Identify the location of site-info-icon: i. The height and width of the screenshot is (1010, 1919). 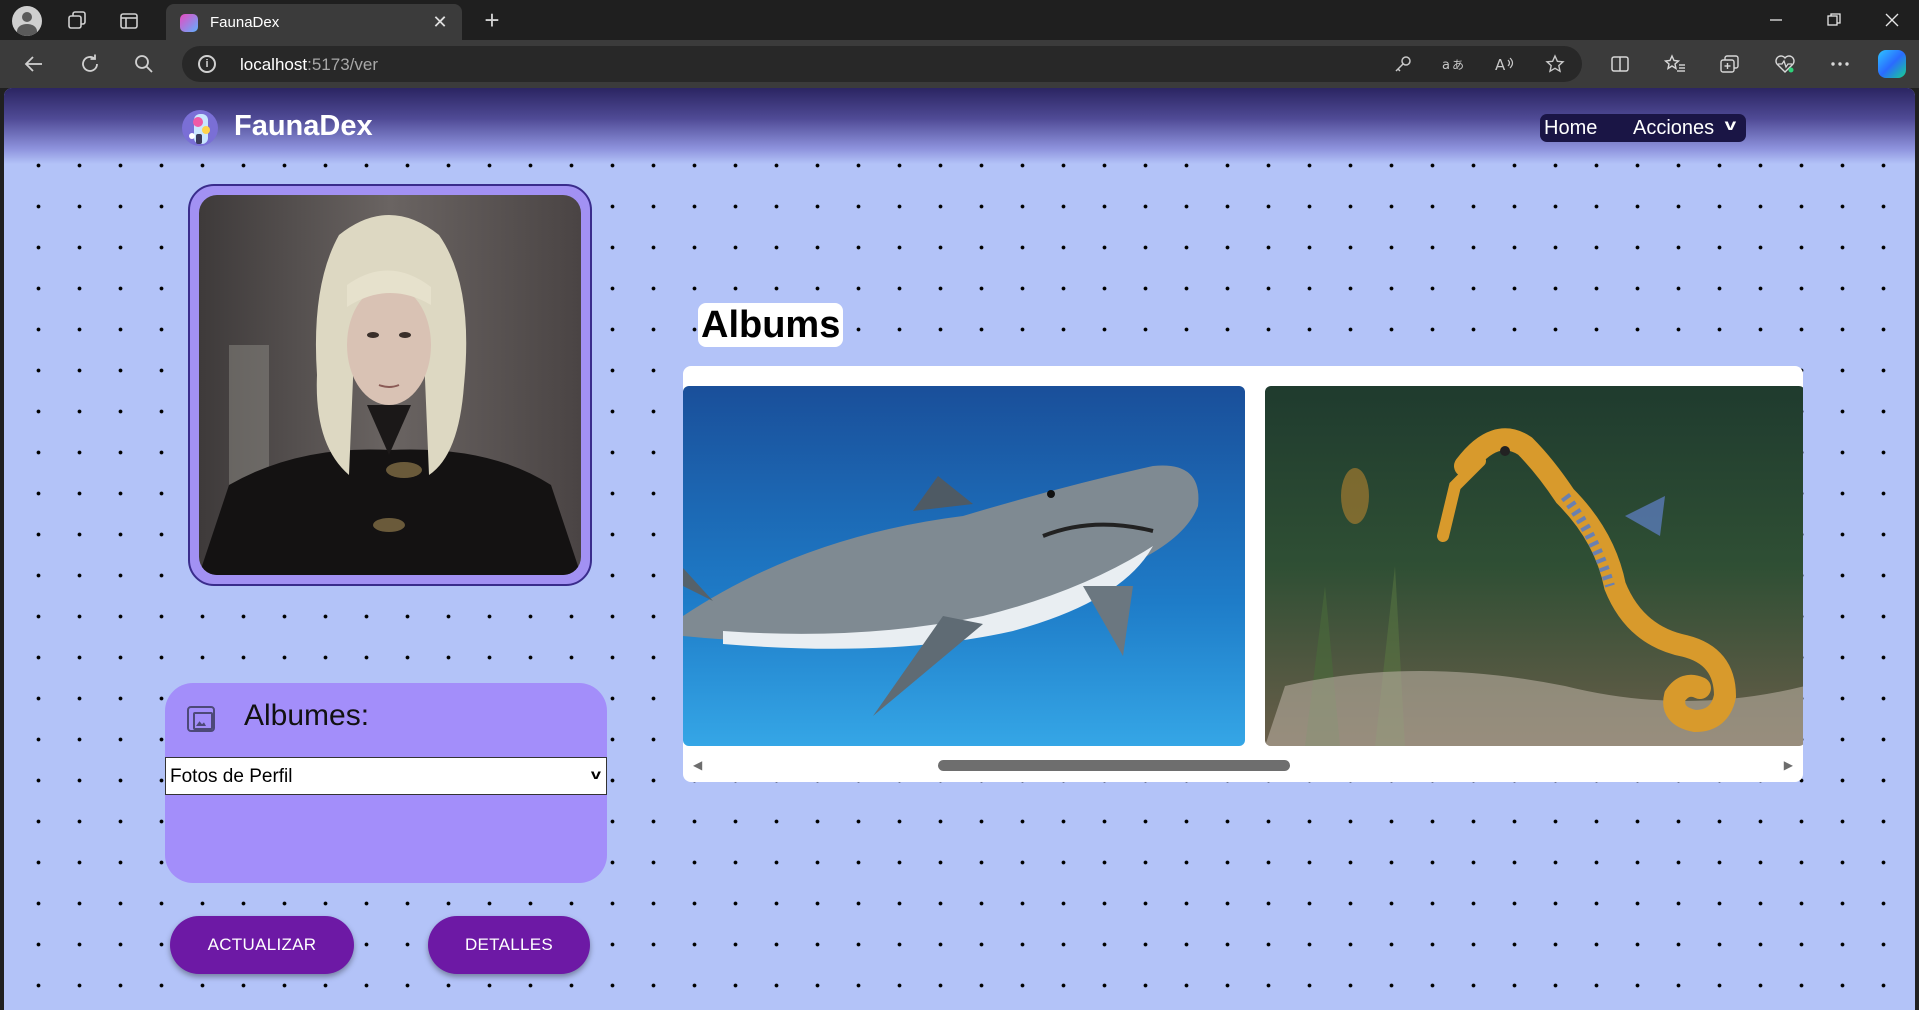
(207, 64).